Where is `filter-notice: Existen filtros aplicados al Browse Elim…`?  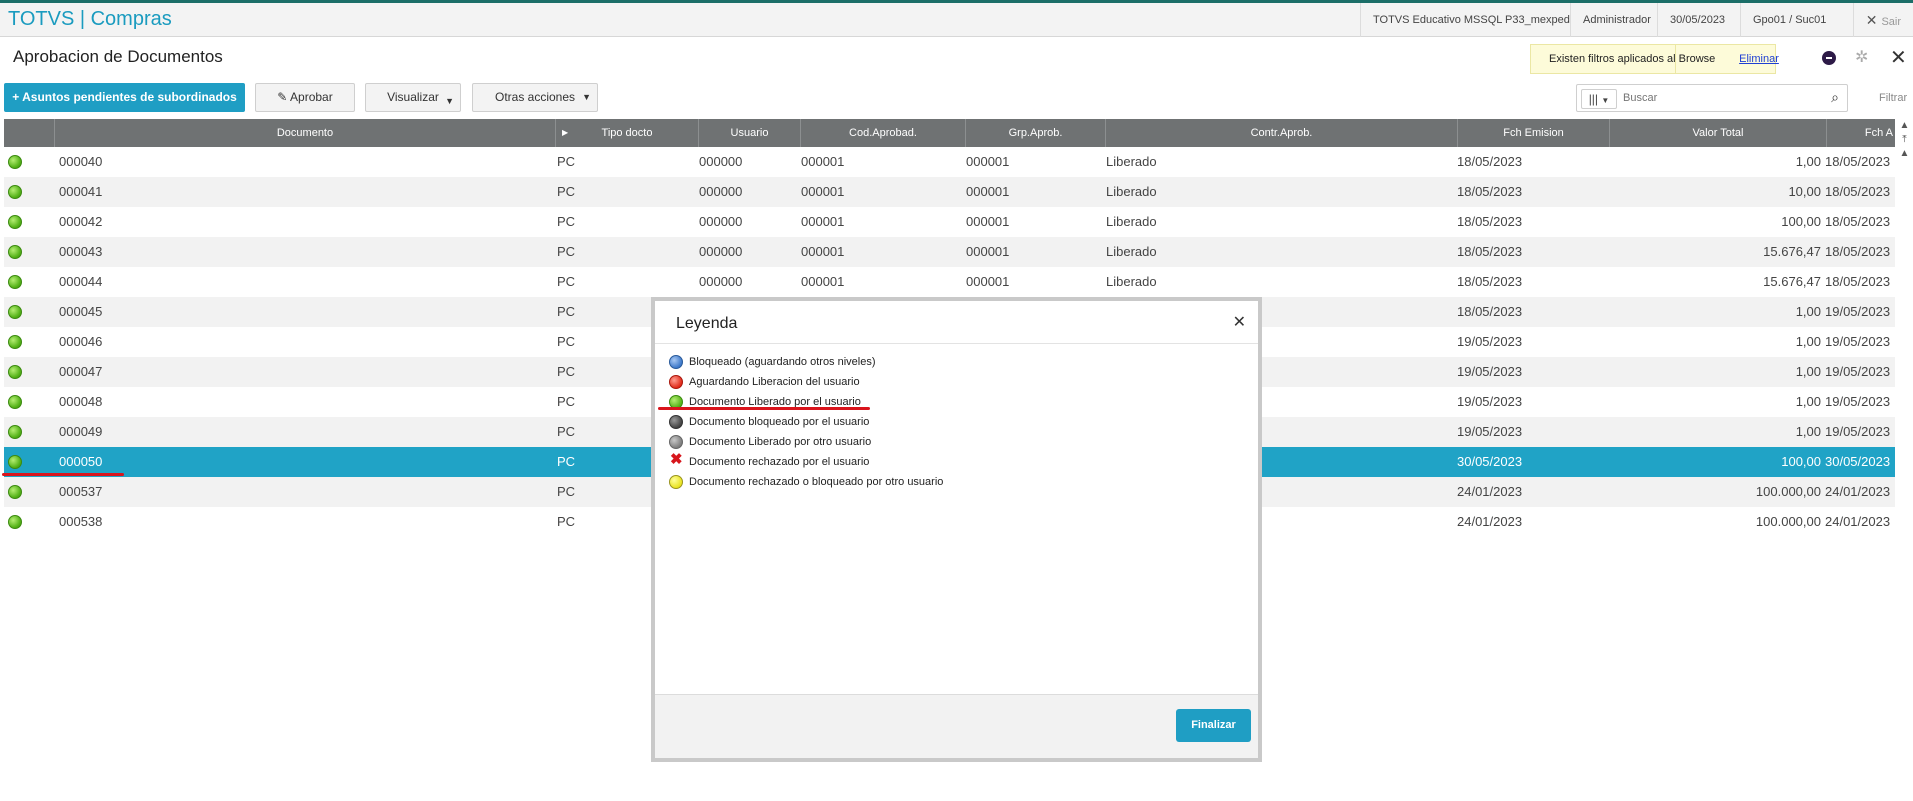 filter-notice: Existen filtros aplicados al Browse Elim… is located at coordinates (1654, 59).